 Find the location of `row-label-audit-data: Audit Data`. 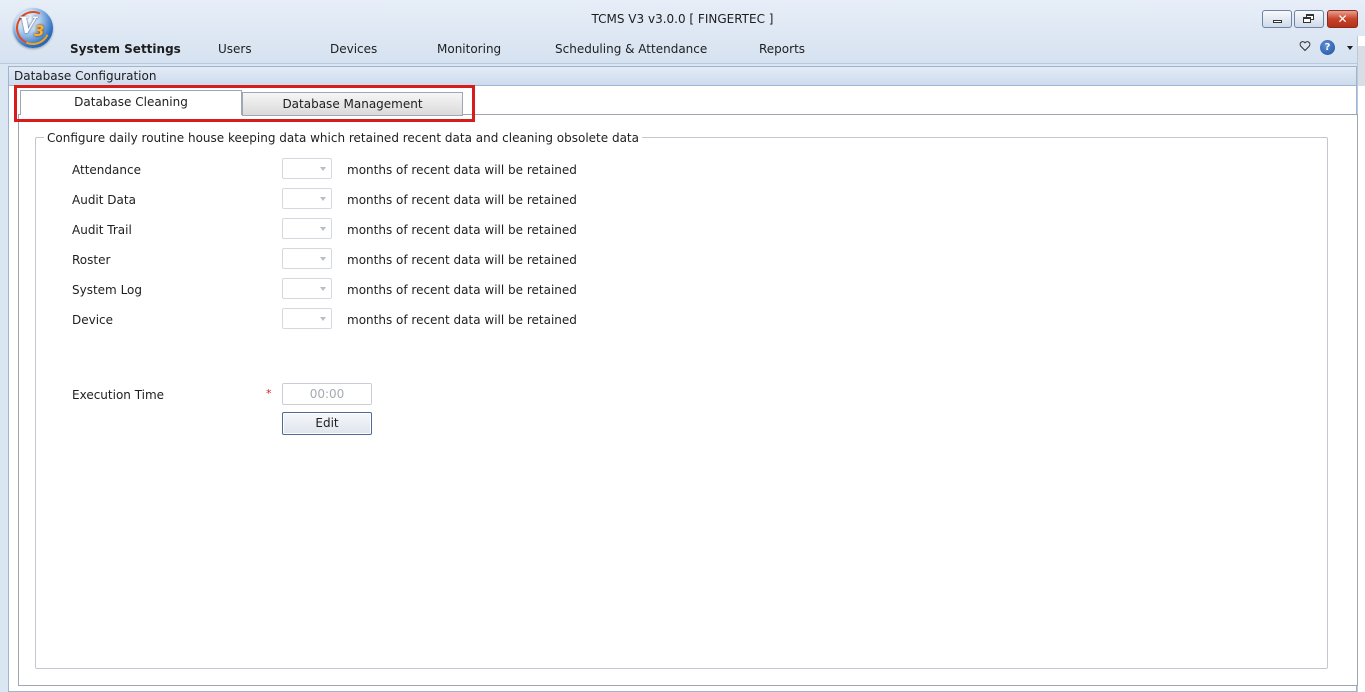

row-label-audit-data: Audit Data is located at coordinates (104, 200).